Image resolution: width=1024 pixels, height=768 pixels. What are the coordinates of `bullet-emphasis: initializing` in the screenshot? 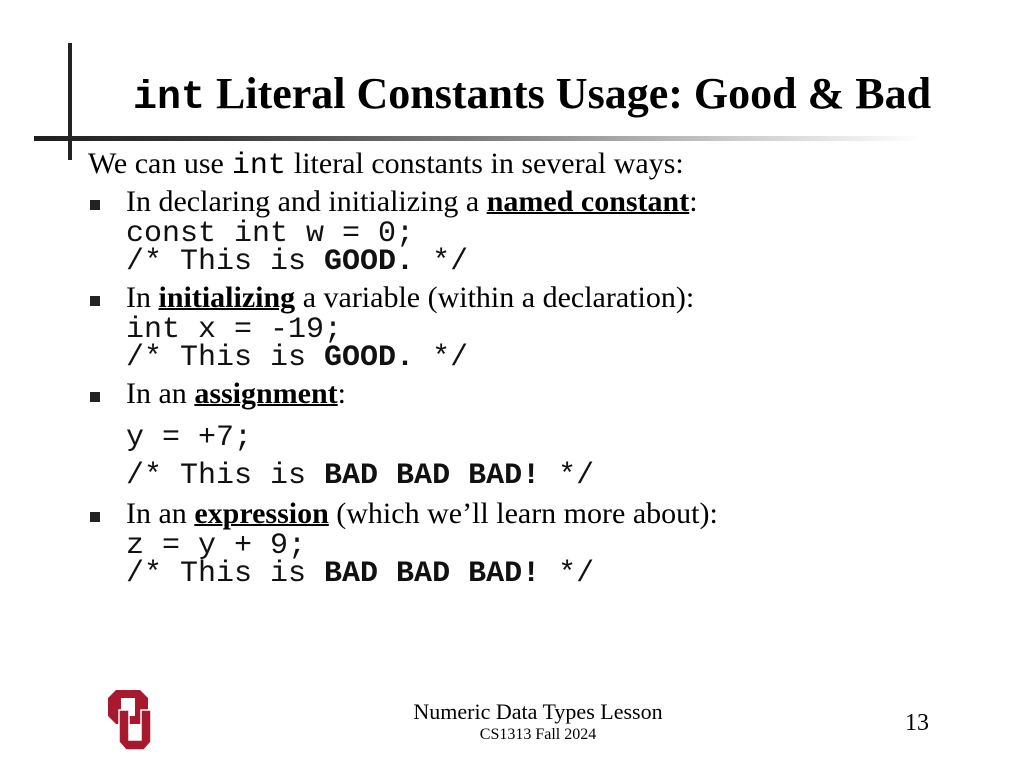 It's located at (227, 297).